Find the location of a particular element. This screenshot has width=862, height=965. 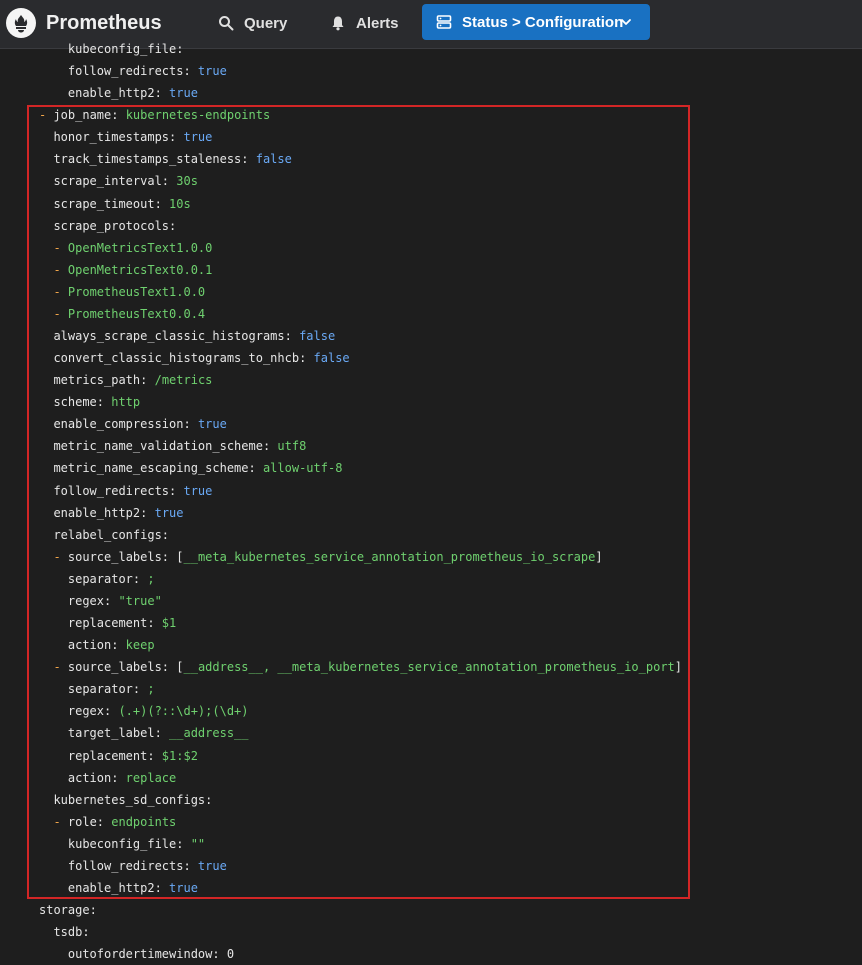

status-configuration-label: Status > Configuration is located at coordinates (543, 22).